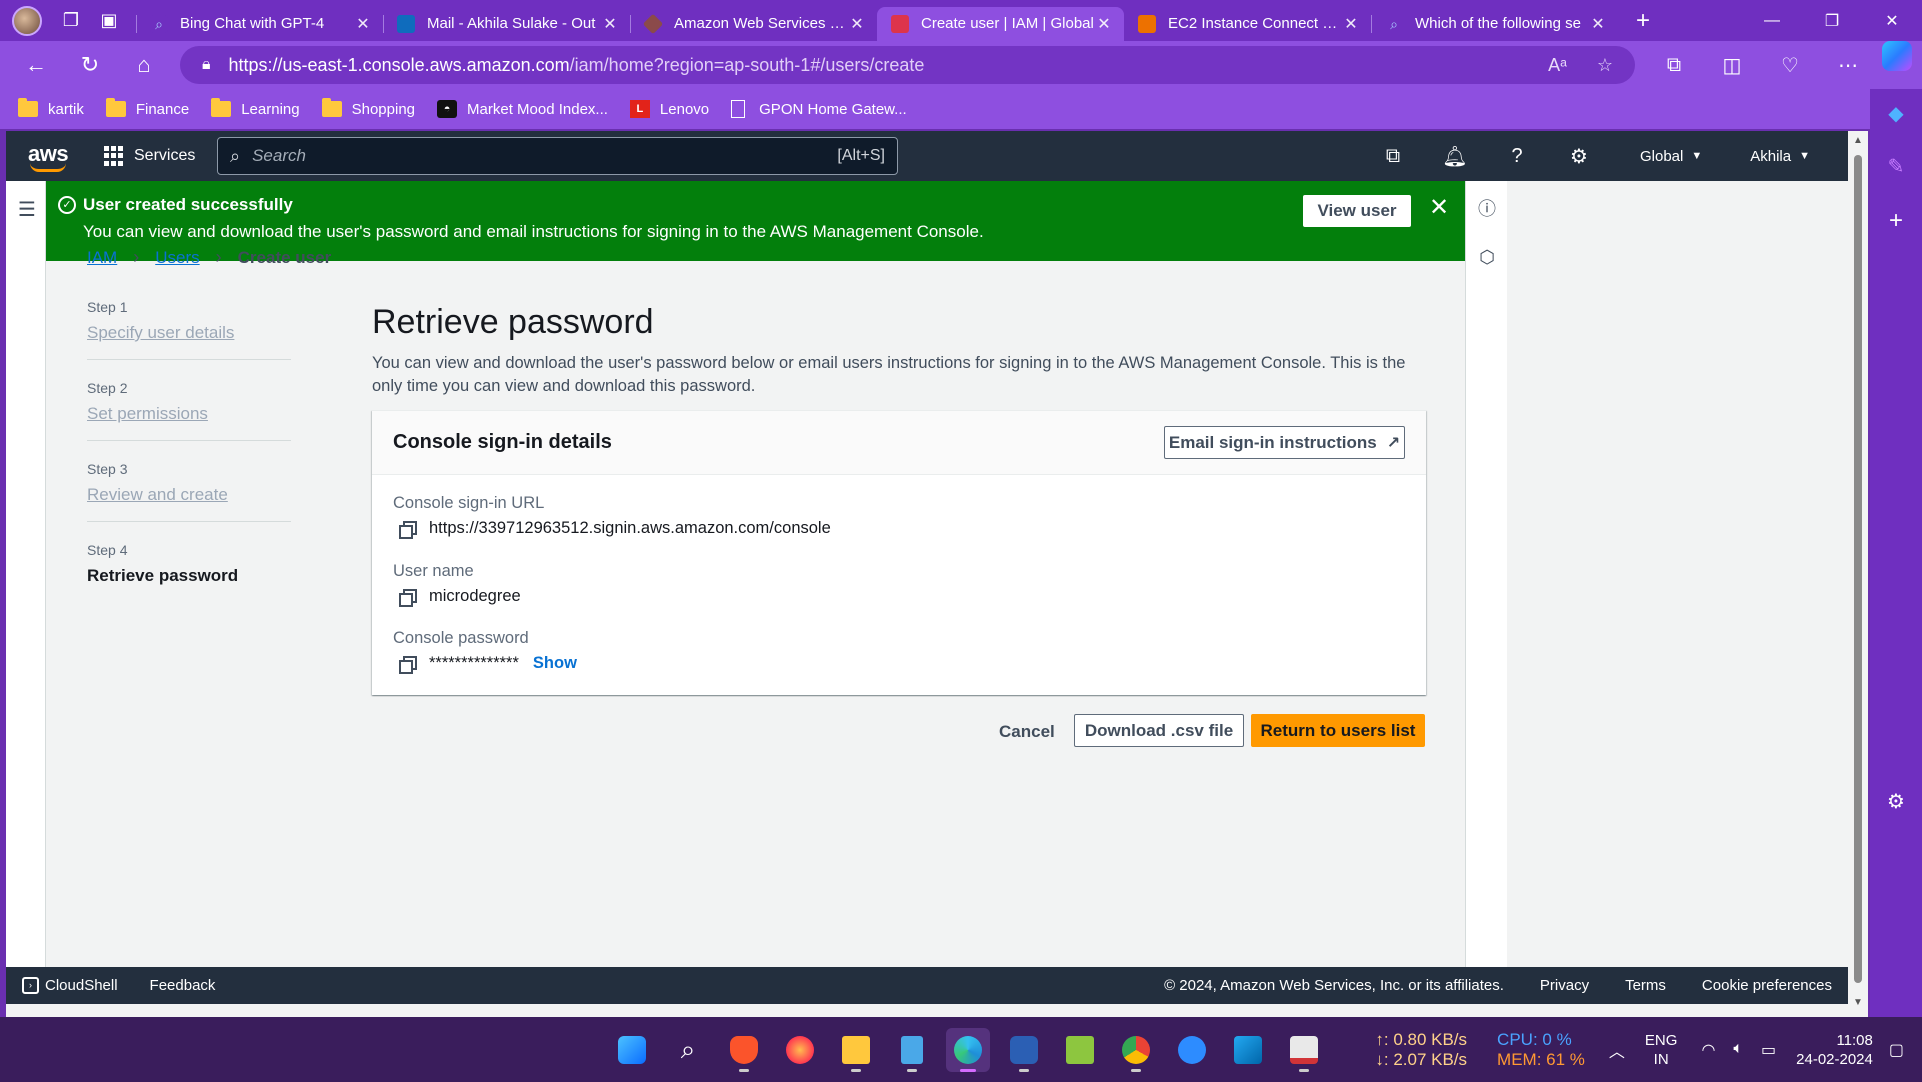 Image resolution: width=1922 pixels, height=1082 pixels. Describe the element at coordinates (1832, 20) in the screenshot. I see `restore-icon: ❐` at that location.